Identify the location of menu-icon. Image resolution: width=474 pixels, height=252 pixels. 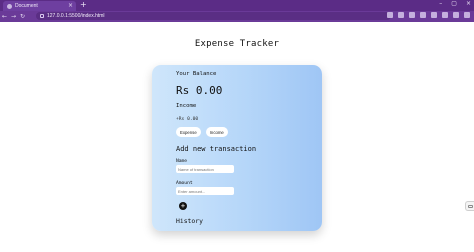
(467, 15).